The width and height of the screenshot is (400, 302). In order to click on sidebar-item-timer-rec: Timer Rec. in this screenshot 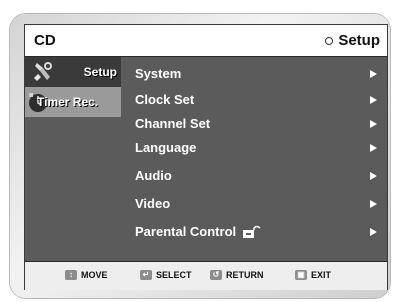, I will do `click(73, 102)`.